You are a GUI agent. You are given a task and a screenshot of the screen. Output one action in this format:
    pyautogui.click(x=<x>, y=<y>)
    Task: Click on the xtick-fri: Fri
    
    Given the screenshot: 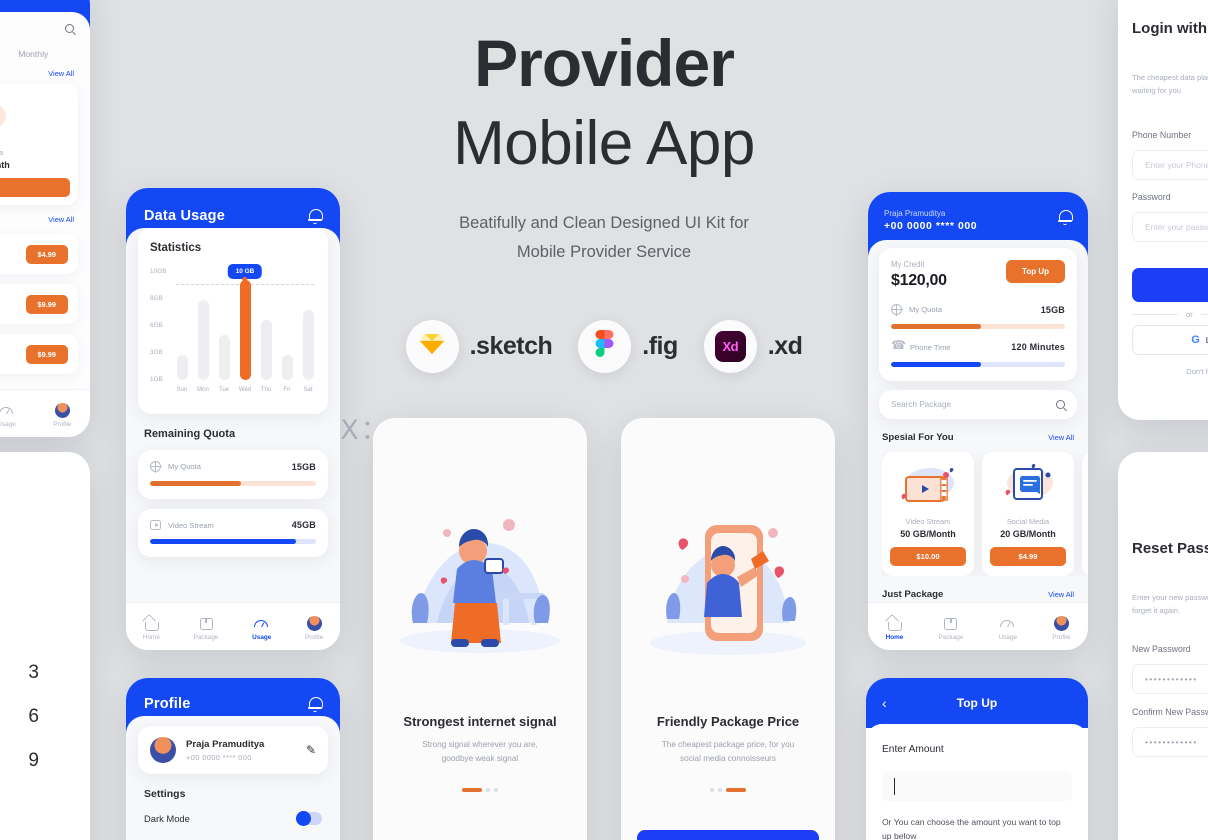 What is the action you would take?
    pyautogui.click(x=287, y=390)
    